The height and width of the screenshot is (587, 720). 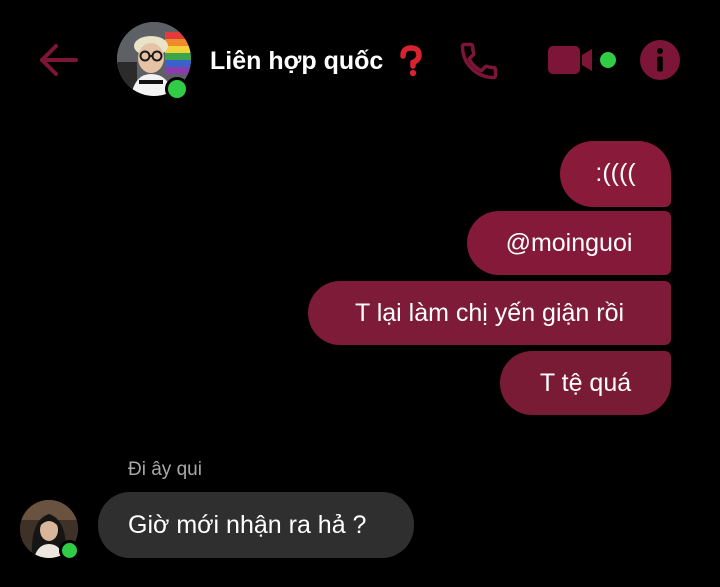 I want to click on outgoing-message-bubble: @moinguoi, so click(x=569, y=243).